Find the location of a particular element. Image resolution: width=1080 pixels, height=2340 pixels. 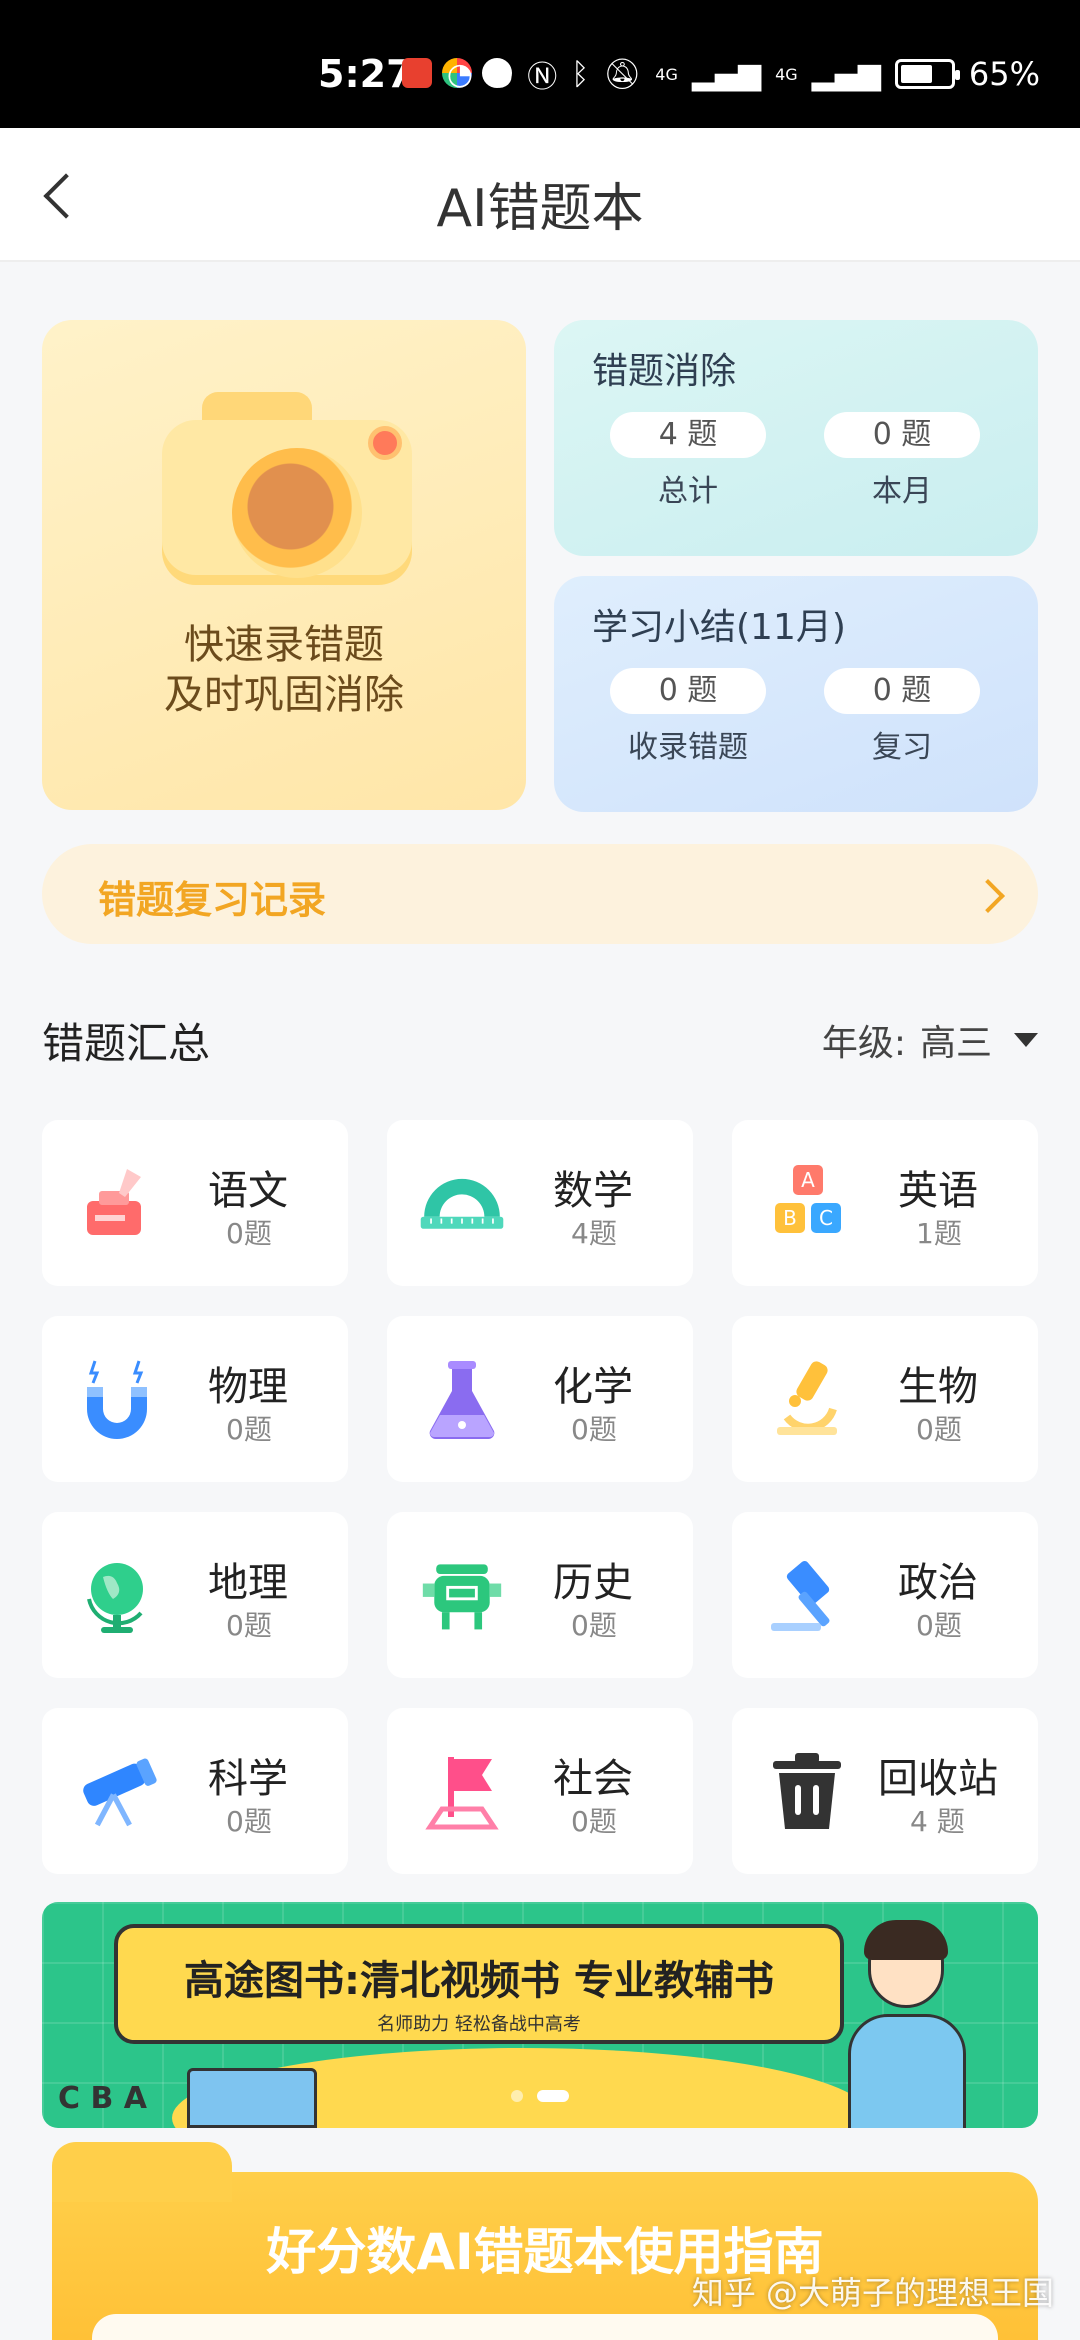

subject-name: 数学 is located at coordinates (593, 1191).